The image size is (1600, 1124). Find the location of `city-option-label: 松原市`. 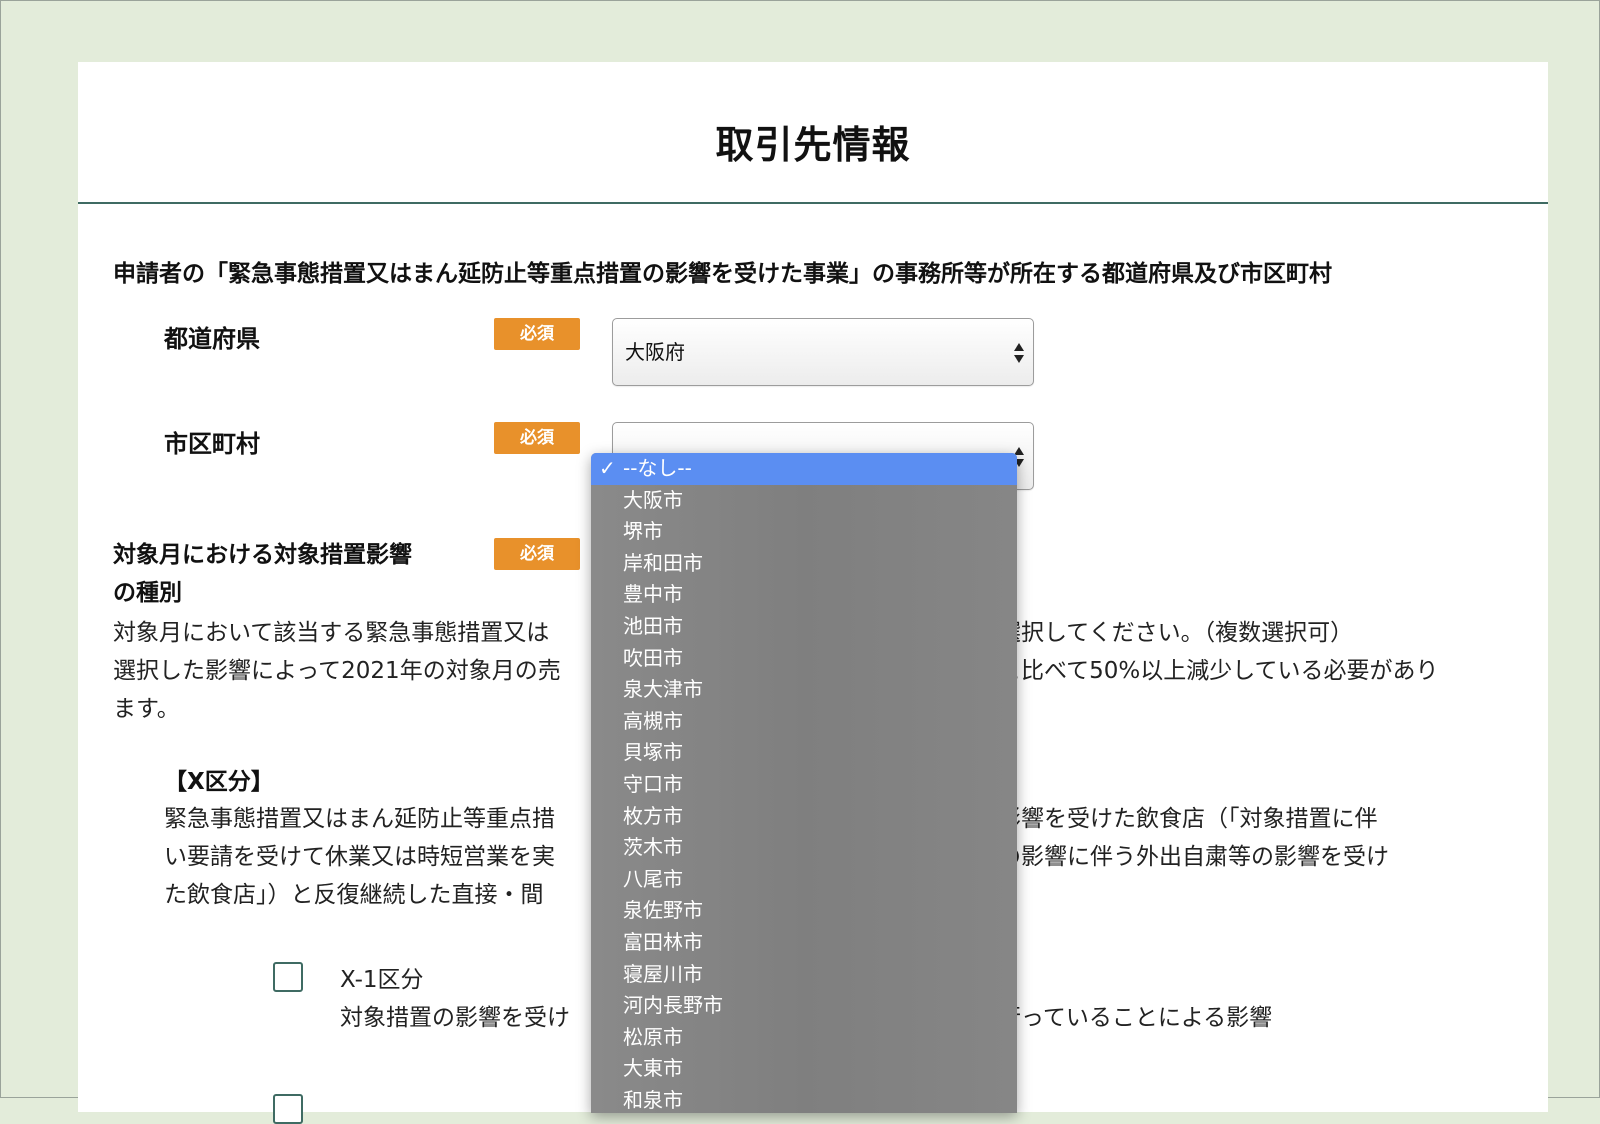

city-option-label: 松原市 is located at coordinates (653, 1036).